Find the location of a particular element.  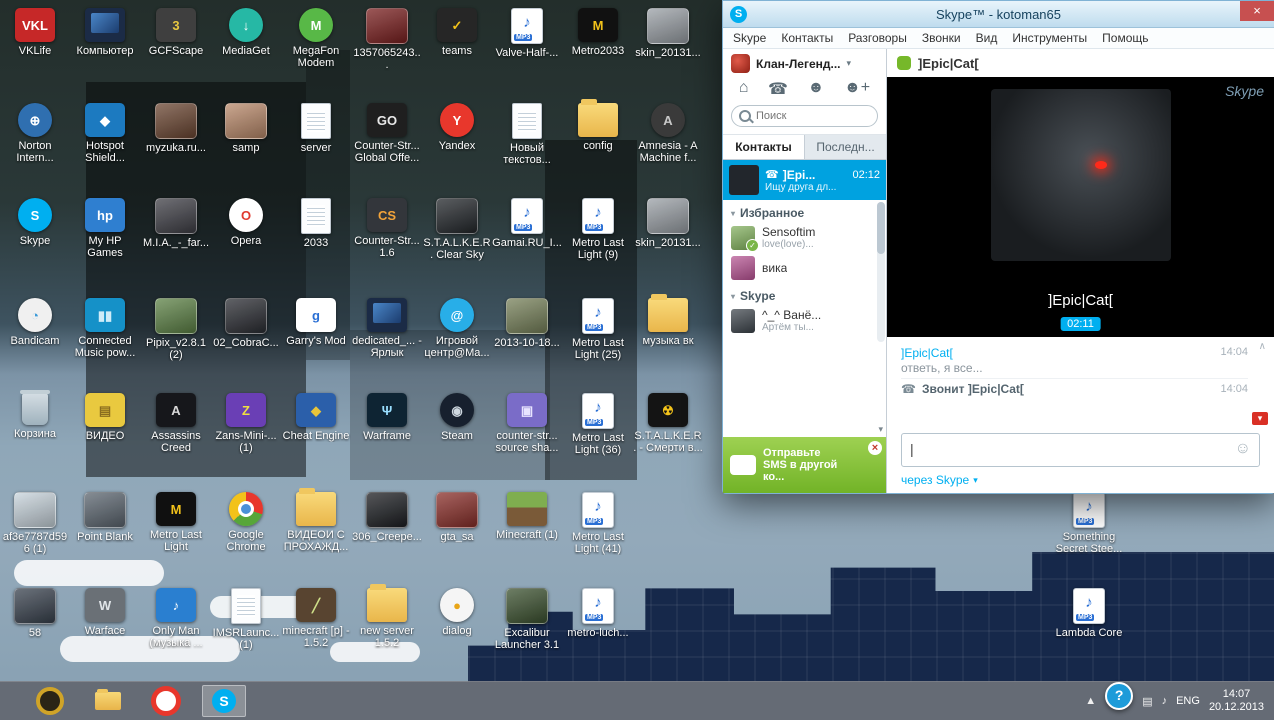

desktop-icon: Pipix_v2.8.1 (2) is located at coordinates (176, 329).